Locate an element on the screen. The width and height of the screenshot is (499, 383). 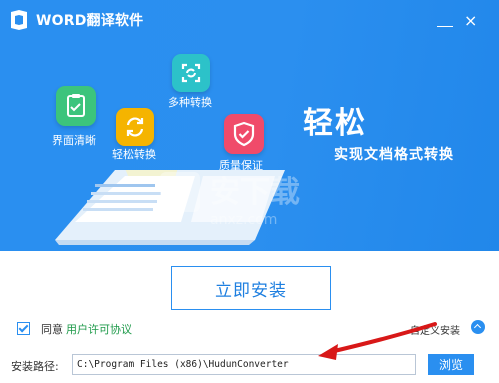
feature-label: 多种转换 is located at coordinates (190, 102).